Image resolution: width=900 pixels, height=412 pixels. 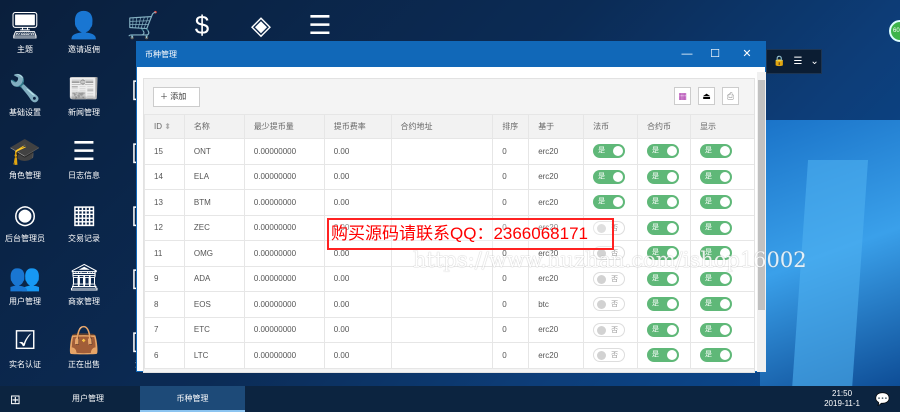 What do you see at coordinates (202, 26) in the screenshot?
I see `desktop-icon: $` at bounding box center [202, 26].